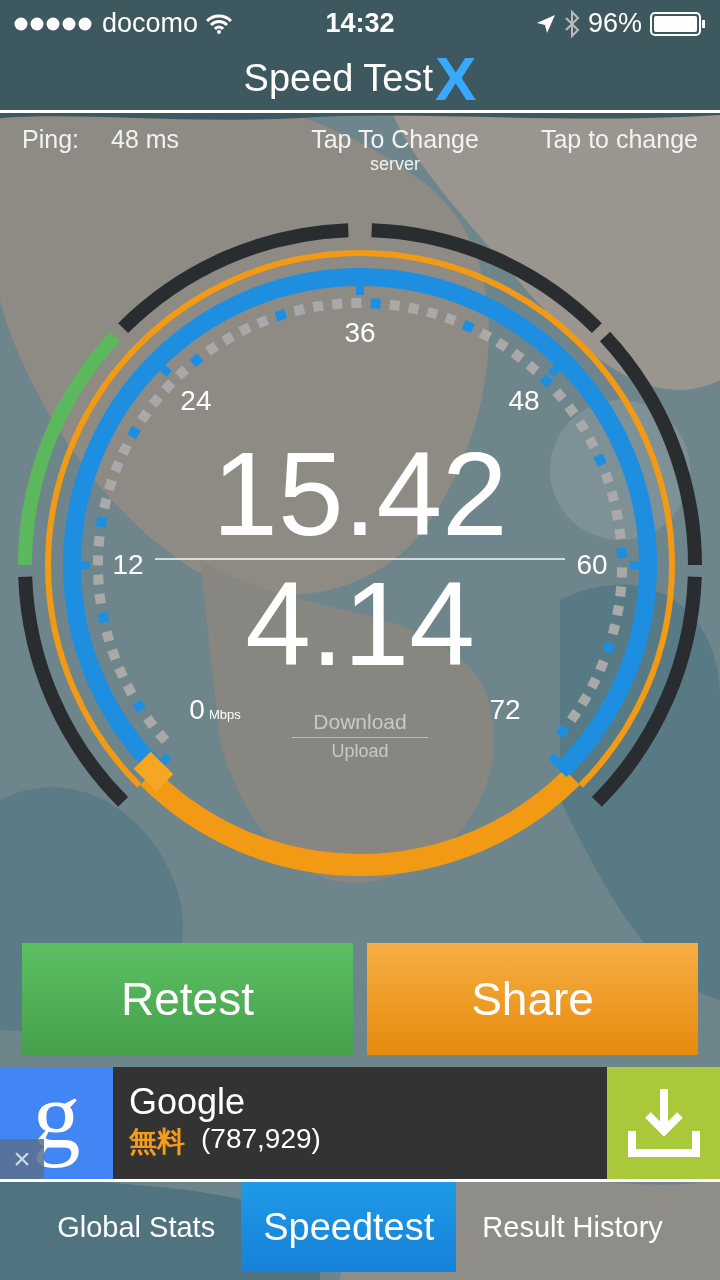 This screenshot has width=720, height=1280. Describe the element at coordinates (678, 23) in the screenshot. I see `battery-icon` at that location.